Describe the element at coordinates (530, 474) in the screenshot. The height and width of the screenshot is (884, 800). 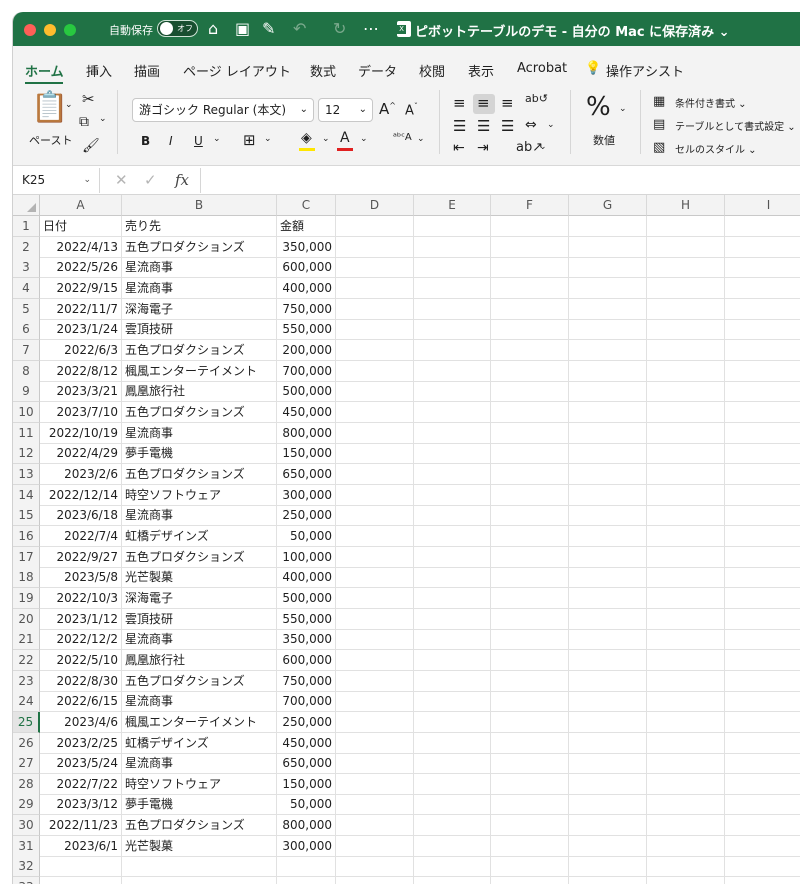
I see `cell-f13` at that location.